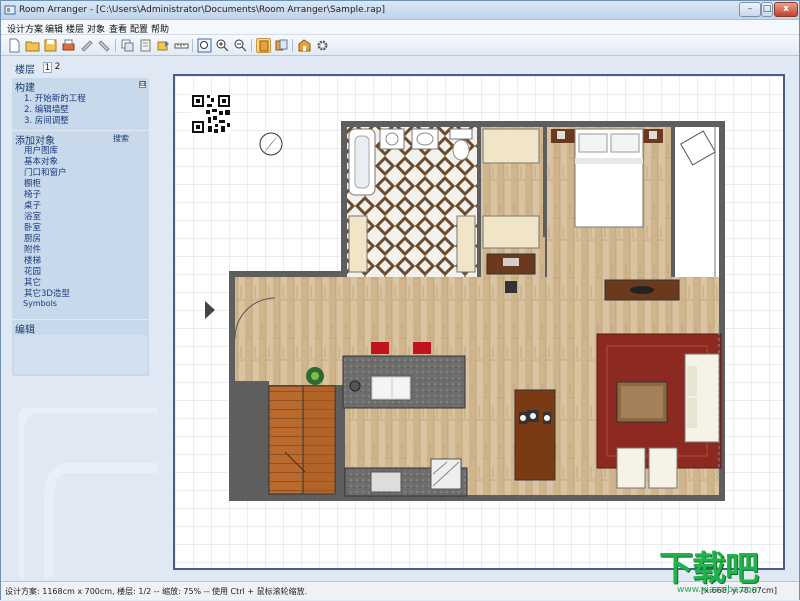 The image size is (800, 601). What do you see at coordinates (400, 27) in the screenshot?
I see `menu-bar: 设计方案 编辑 楼层 对象 查看 配置 帮助` at bounding box center [400, 27].